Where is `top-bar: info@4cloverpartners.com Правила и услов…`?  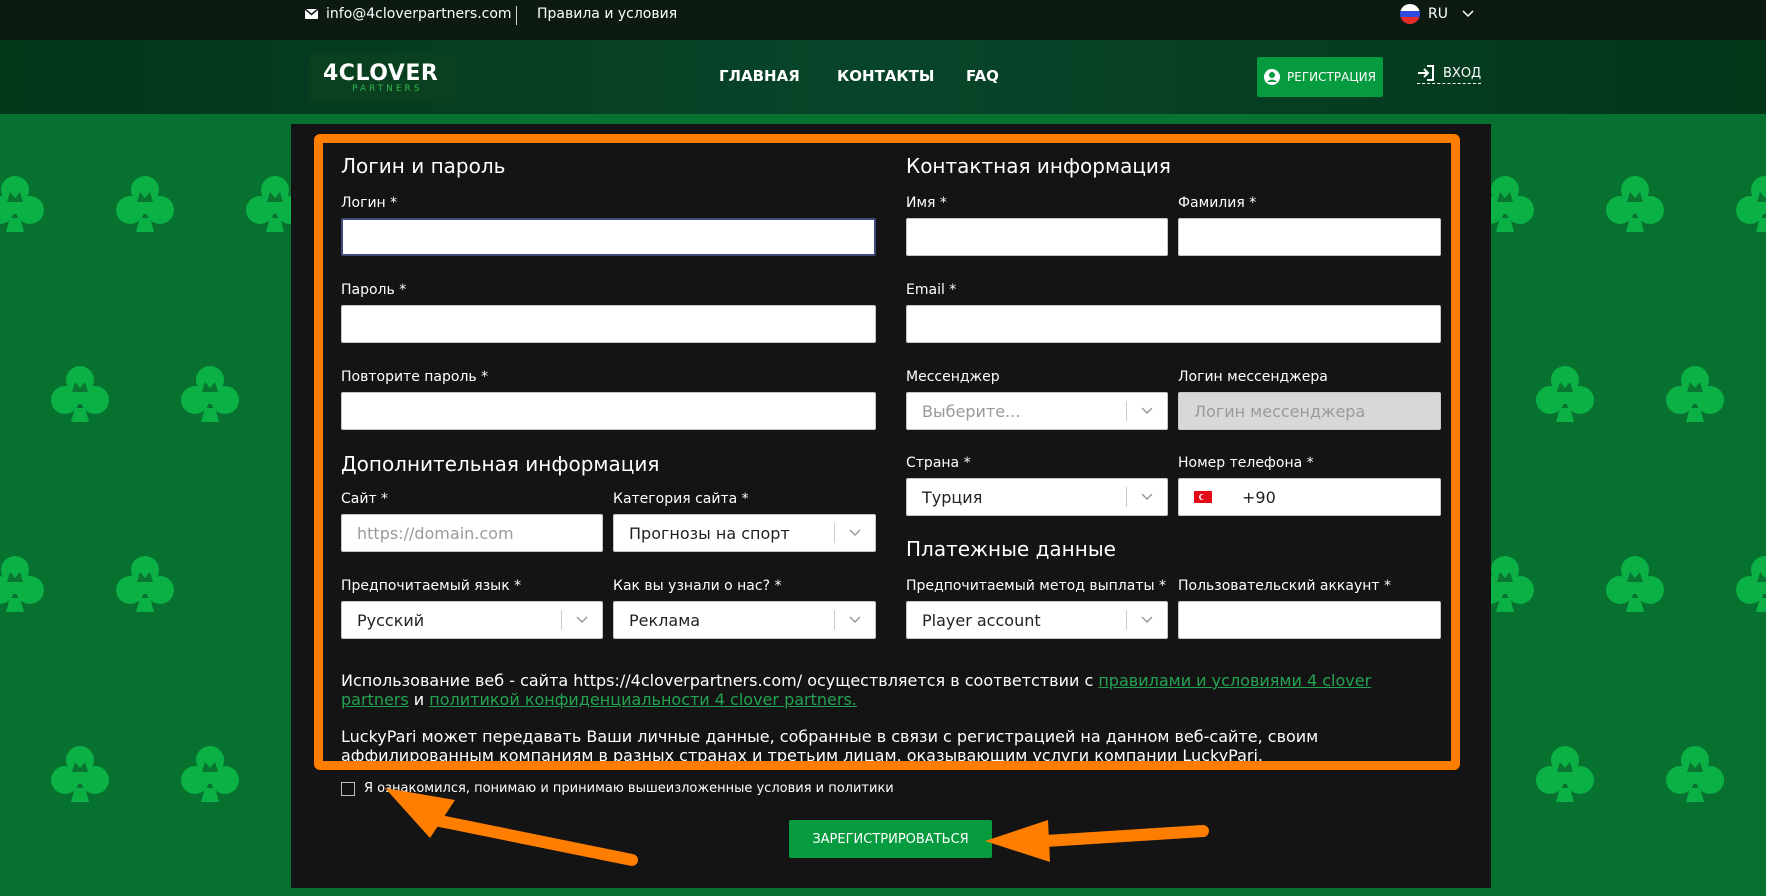 top-bar: info@4cloverpartners.com Правила и услов… is located at coordinates (883, 20).